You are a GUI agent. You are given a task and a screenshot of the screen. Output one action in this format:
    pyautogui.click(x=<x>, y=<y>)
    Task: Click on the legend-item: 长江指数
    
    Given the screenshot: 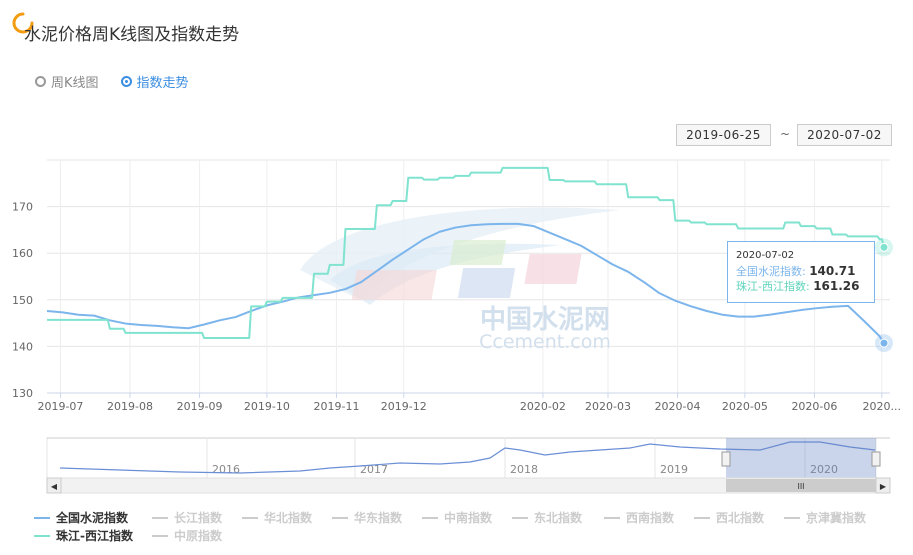 What is the action you would take?
    pyautogui.click(x=187, y=517)
    